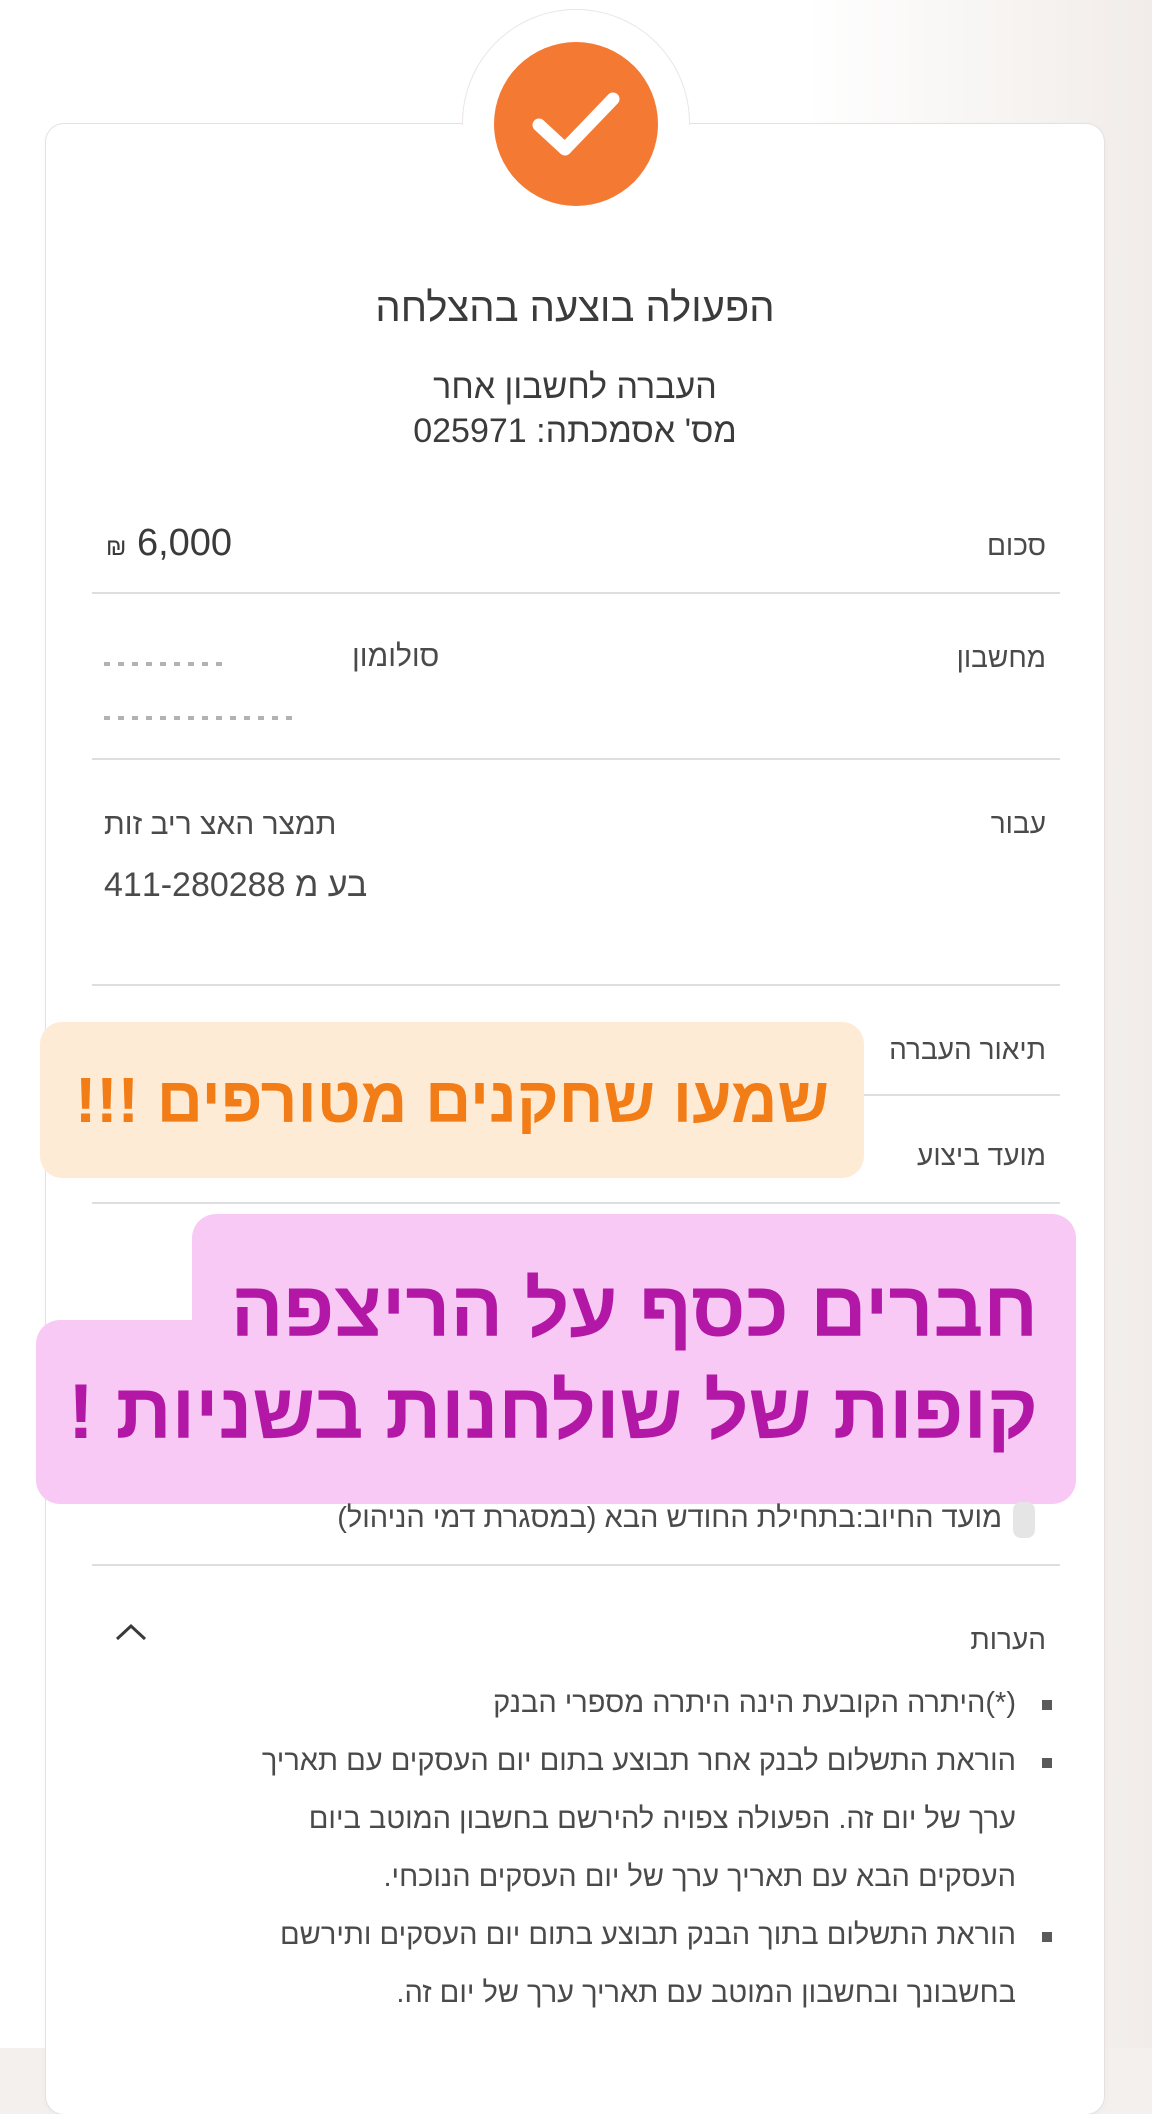 This screenshot has height=2114, width=1152. Describe the element at coordinates (396, 656) in the screenshot. I see `account-name: סולומון` at that location.